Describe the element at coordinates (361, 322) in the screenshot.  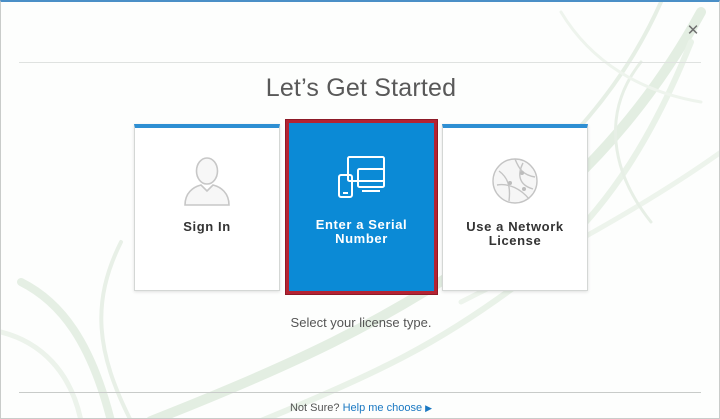
I see `license-type-prompt: Select your license type.` at that location.